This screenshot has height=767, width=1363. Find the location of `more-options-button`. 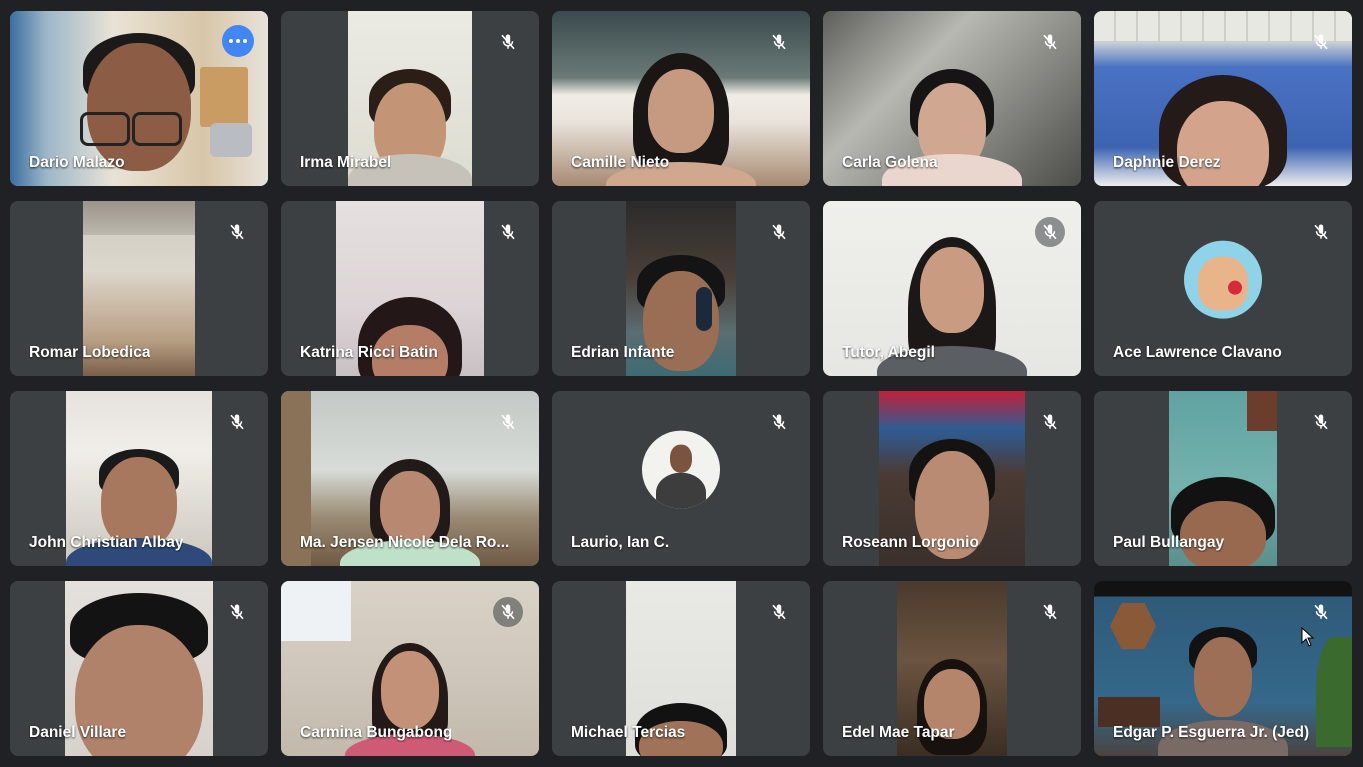

more-options-button is located at coordinates (238, 41).